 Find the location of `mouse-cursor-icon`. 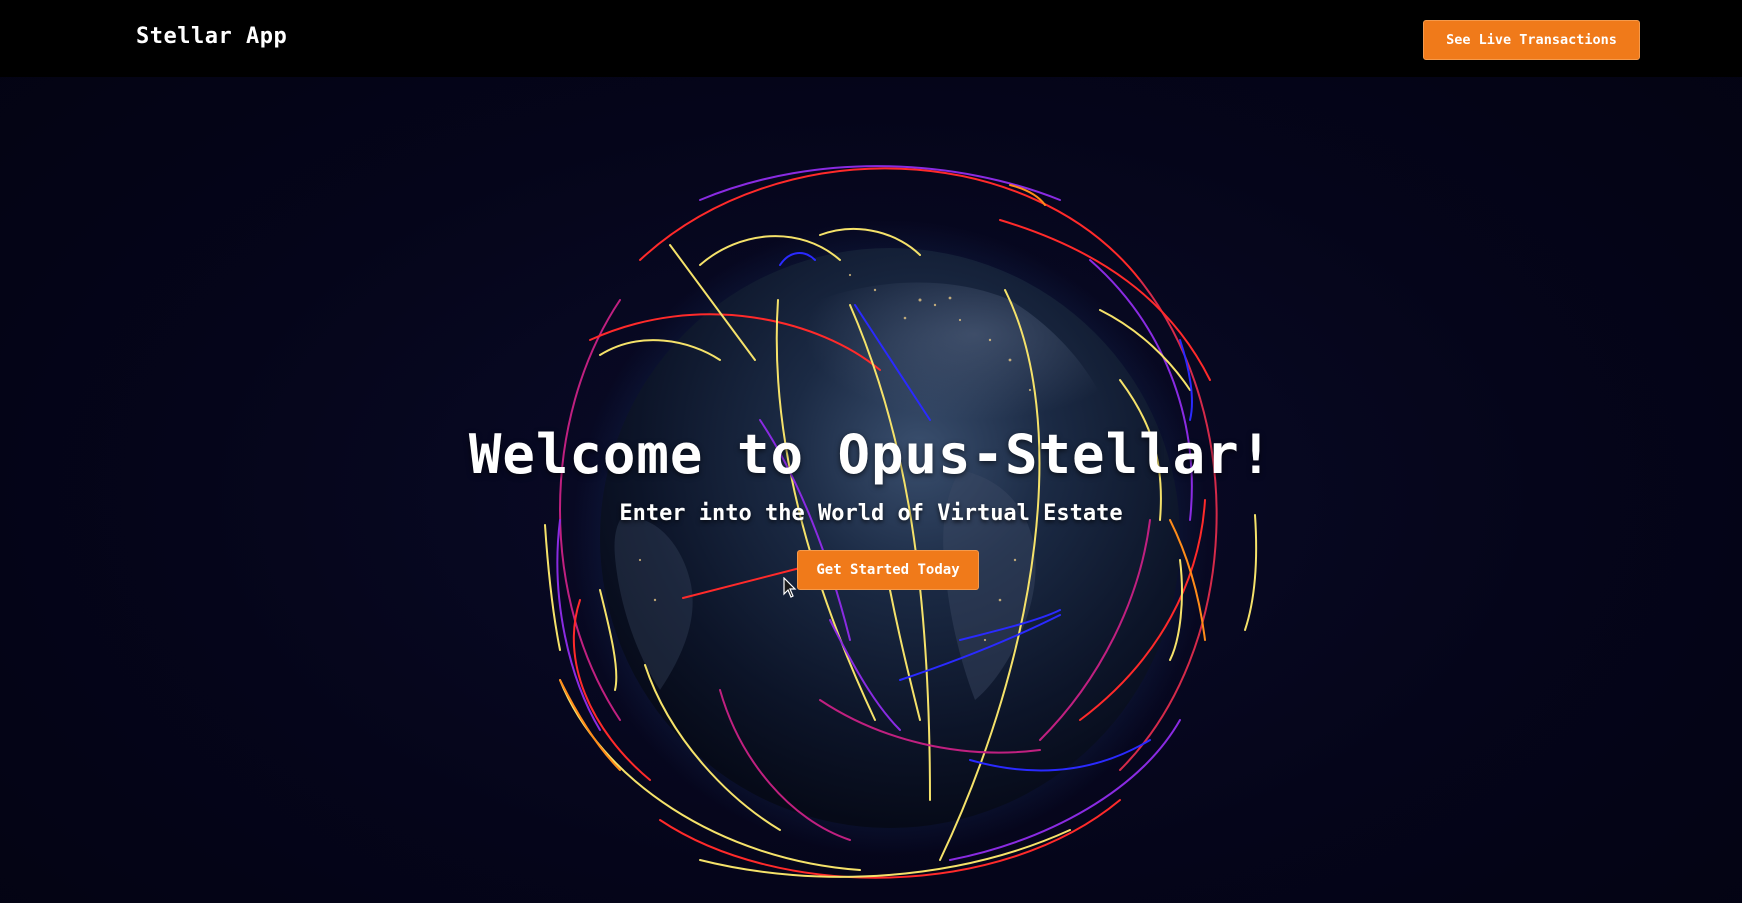

mouse-cursor-icon is located at coordinates (790, 587).